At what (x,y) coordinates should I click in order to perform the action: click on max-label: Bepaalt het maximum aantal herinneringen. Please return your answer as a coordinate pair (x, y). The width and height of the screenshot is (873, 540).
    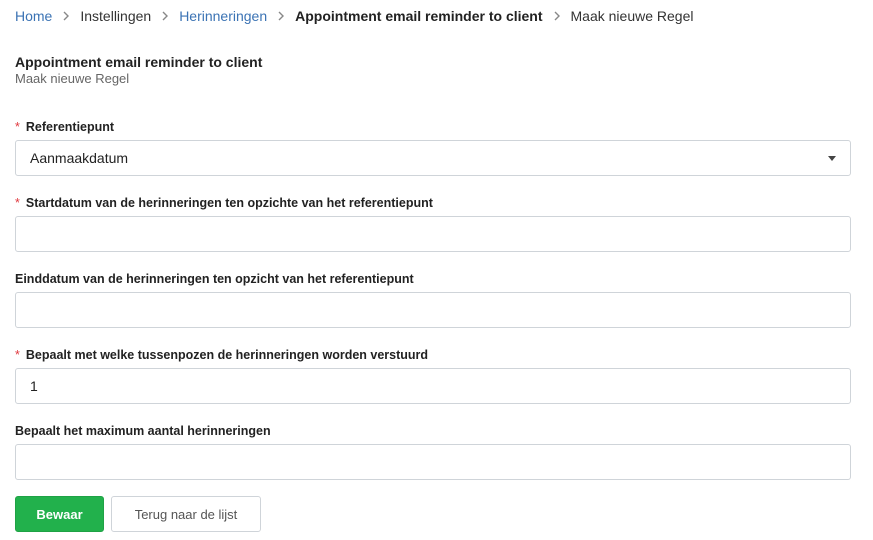
    Looking at the image, I should click on (143, 431).